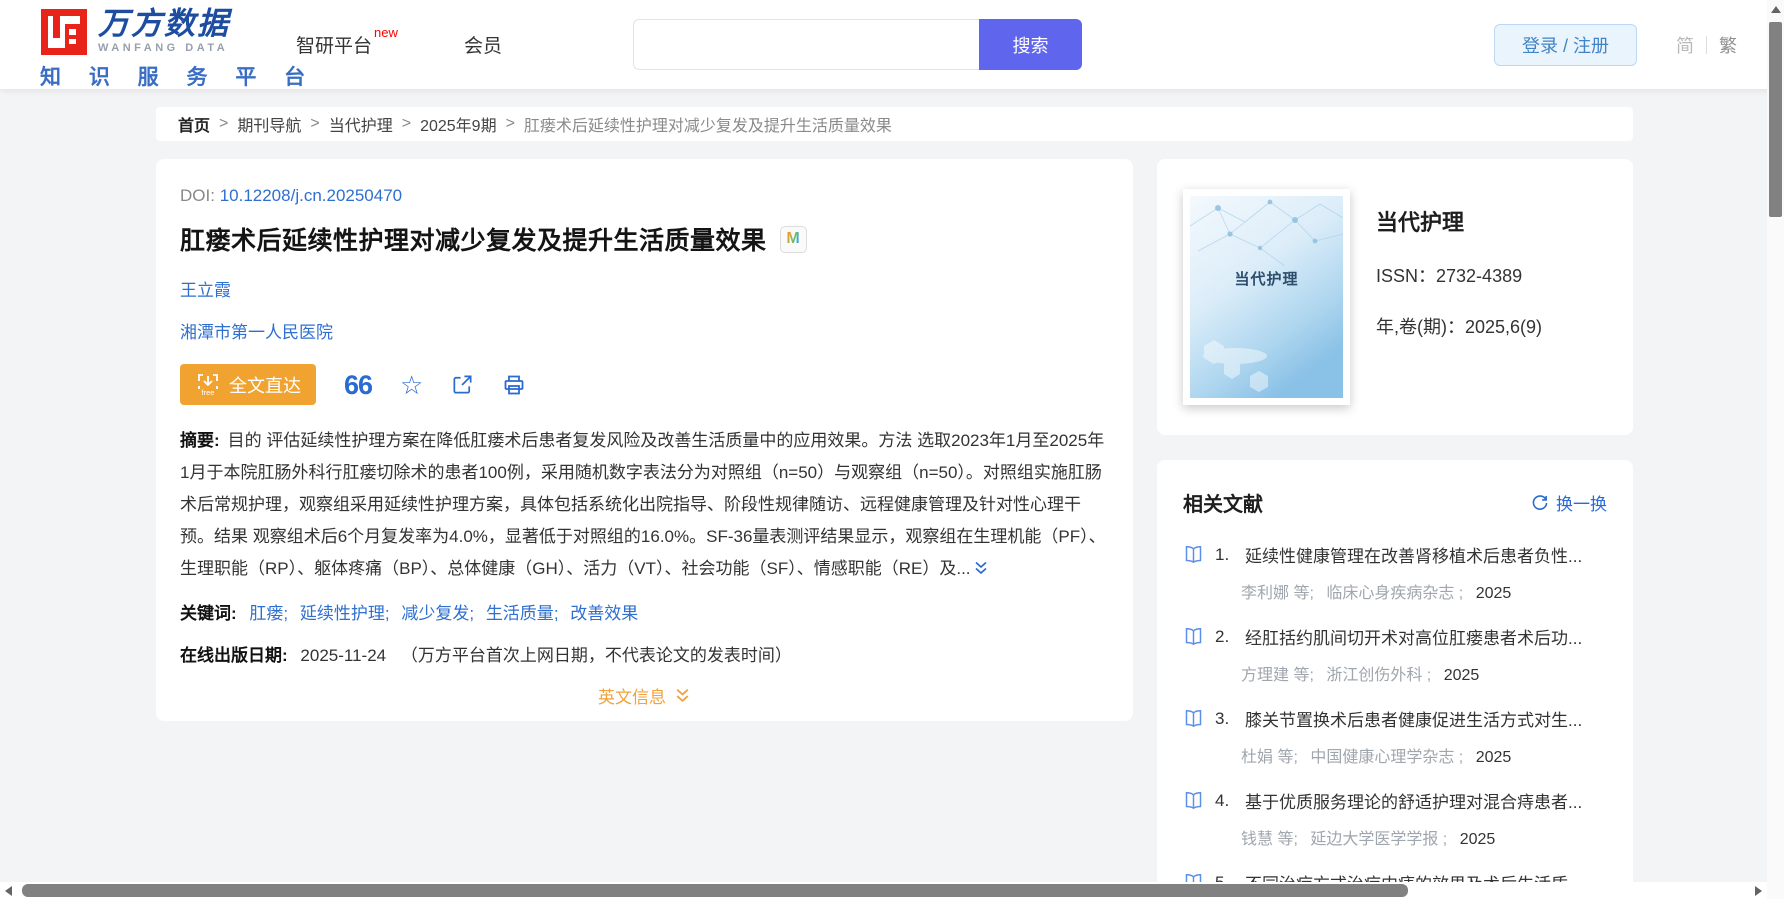  I want to click on quote-icon: 66, so click(358, 384).